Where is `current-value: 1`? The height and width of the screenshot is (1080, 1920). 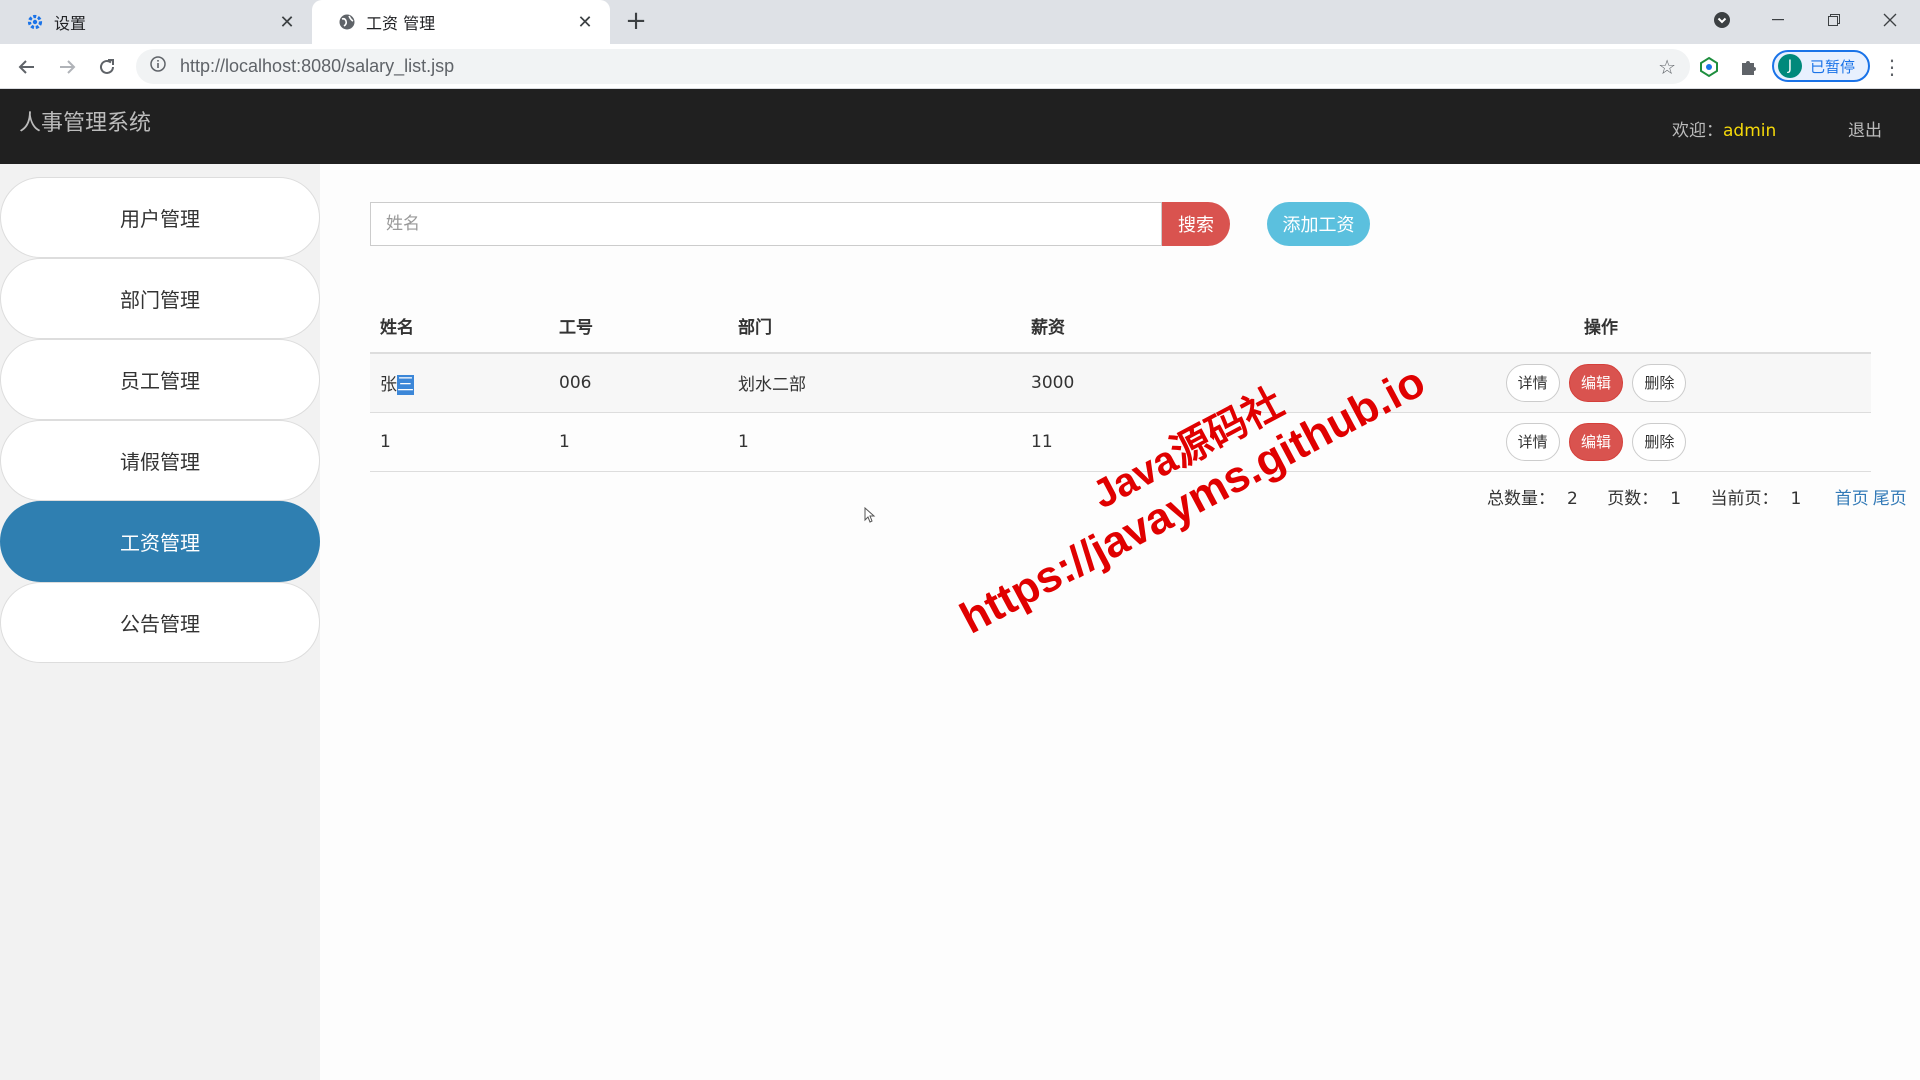
current-value: 1 is located at coordinates (1796, 499).